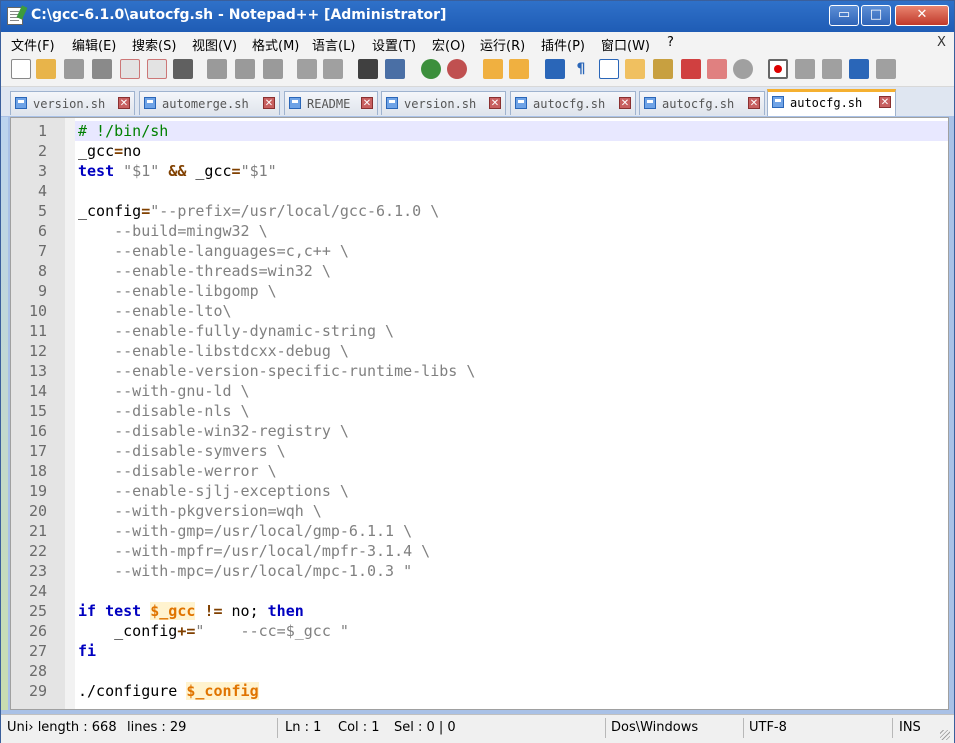 Image resolution: width=955 pixels, height=743 pixels. I want to click on code-line: 24, so click(479, 591).